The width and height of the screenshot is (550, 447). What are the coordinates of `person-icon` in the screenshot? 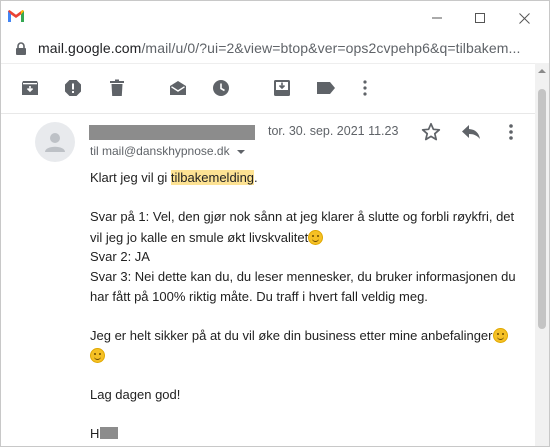 It's located at (55, 142).